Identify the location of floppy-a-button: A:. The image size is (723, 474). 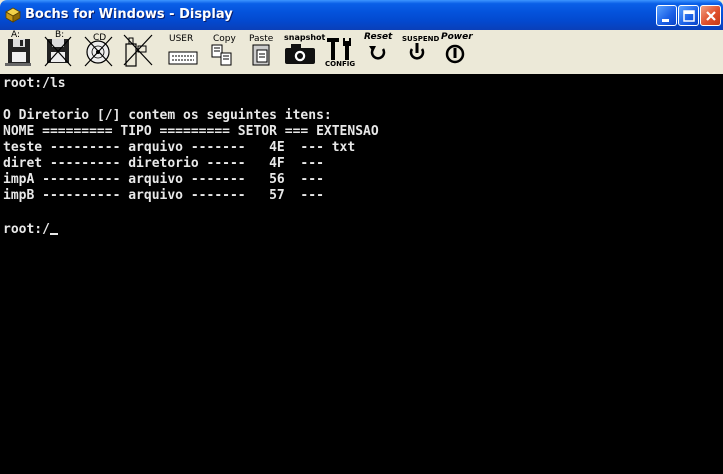
(18, 50).